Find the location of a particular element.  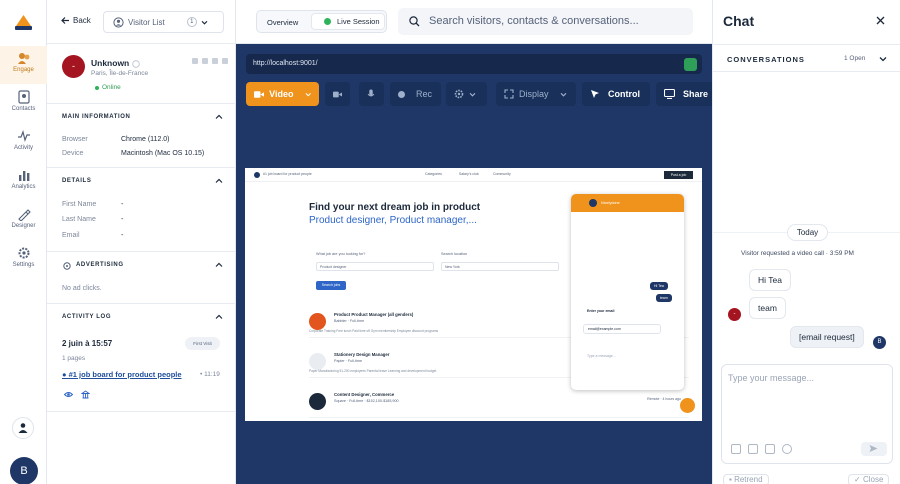

detail-key: Last Name is located at coordinates (79, 219).